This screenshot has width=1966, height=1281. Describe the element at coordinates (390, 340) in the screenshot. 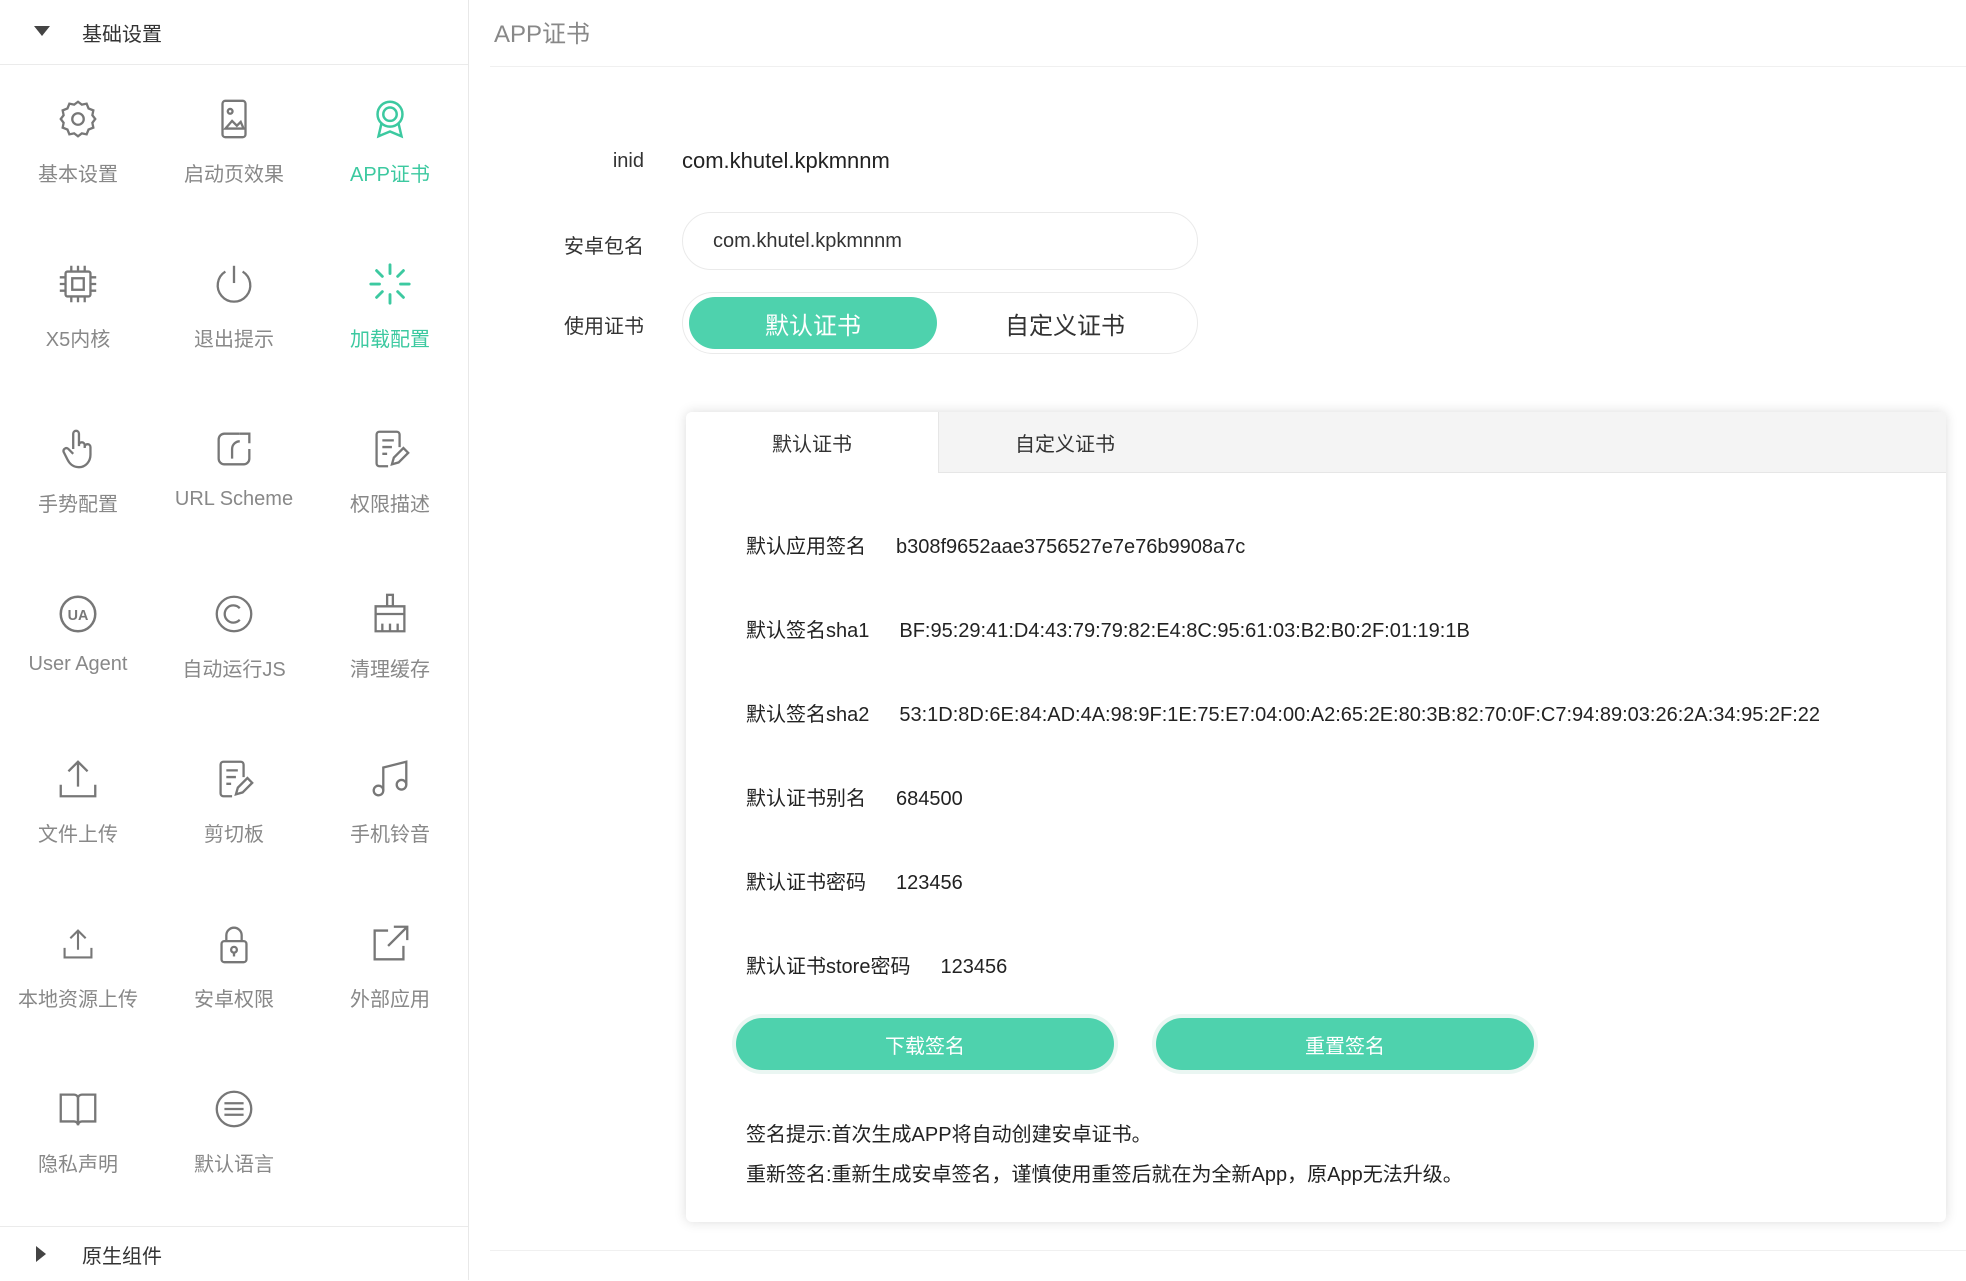

I see `sidebar-item-label: 加载配置` at that location.